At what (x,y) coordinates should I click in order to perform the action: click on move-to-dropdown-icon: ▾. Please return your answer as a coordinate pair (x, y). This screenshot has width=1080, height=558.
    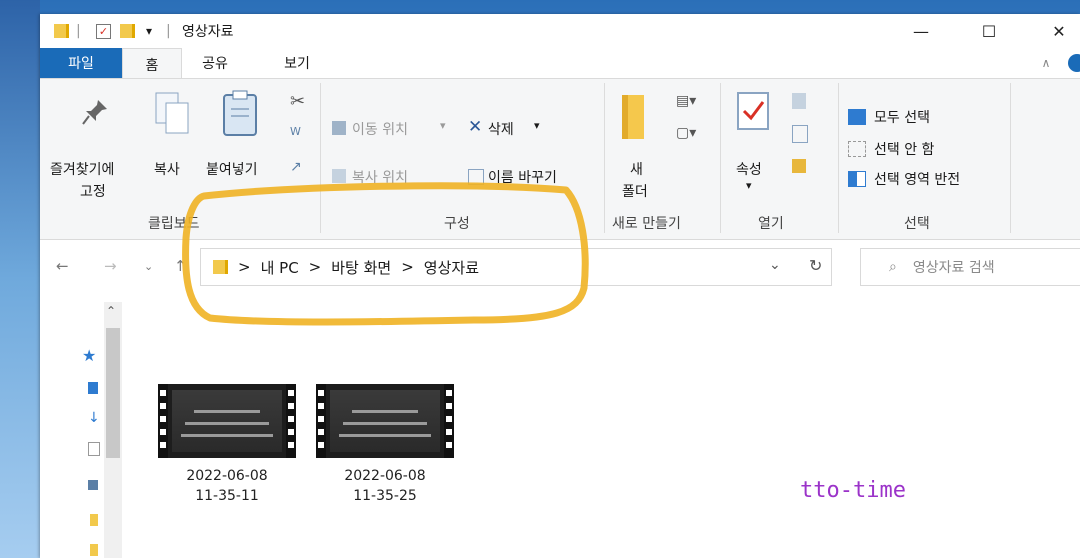
    Looking at the image, I should click on (443, 125).